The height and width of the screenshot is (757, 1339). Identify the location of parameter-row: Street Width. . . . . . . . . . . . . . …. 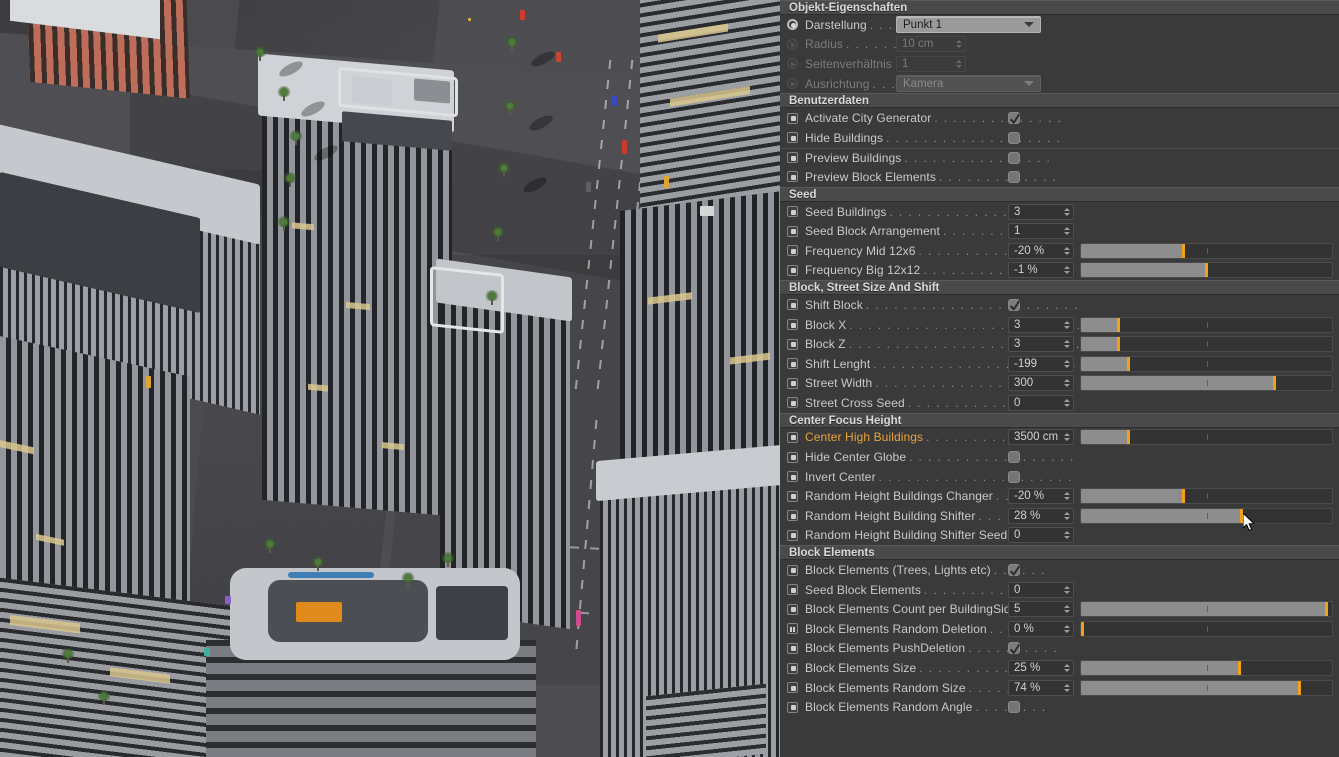
(1059, 384).